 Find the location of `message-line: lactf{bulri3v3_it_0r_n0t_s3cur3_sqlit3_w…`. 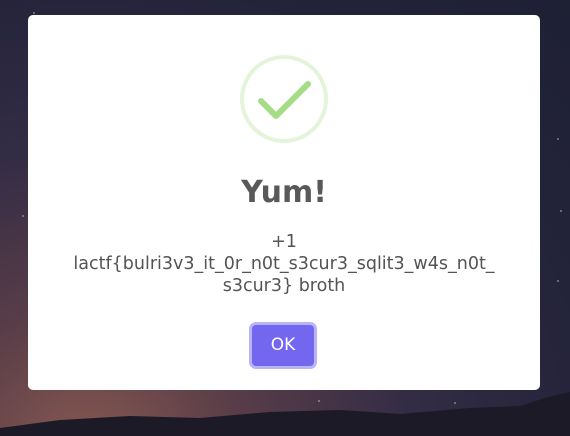

message-line: lactf{bulri3v3_it_0r_n0t_s3cur3_sqlit3_w… is located at coordinates (284, 264).